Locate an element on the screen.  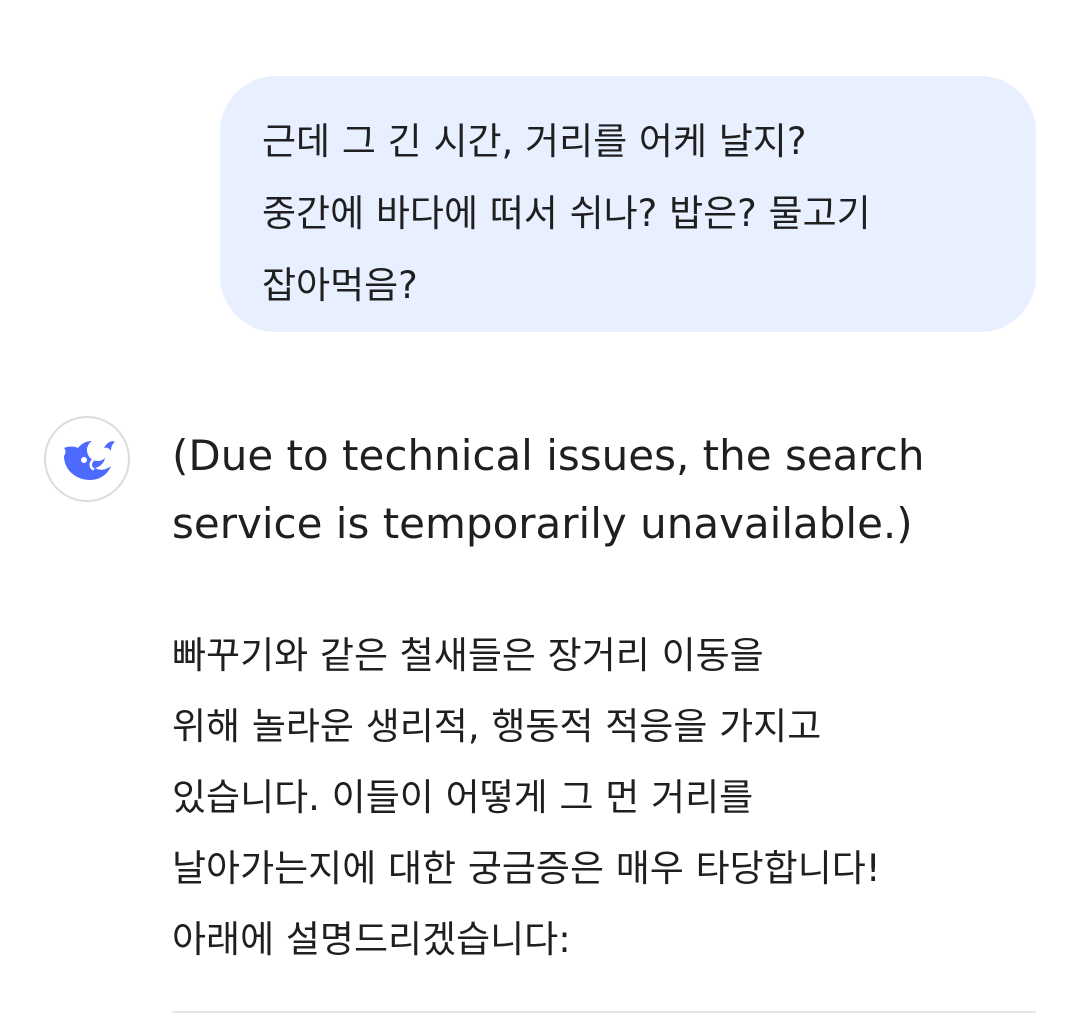
assistant-avatar is located at coordinates (87, 459).